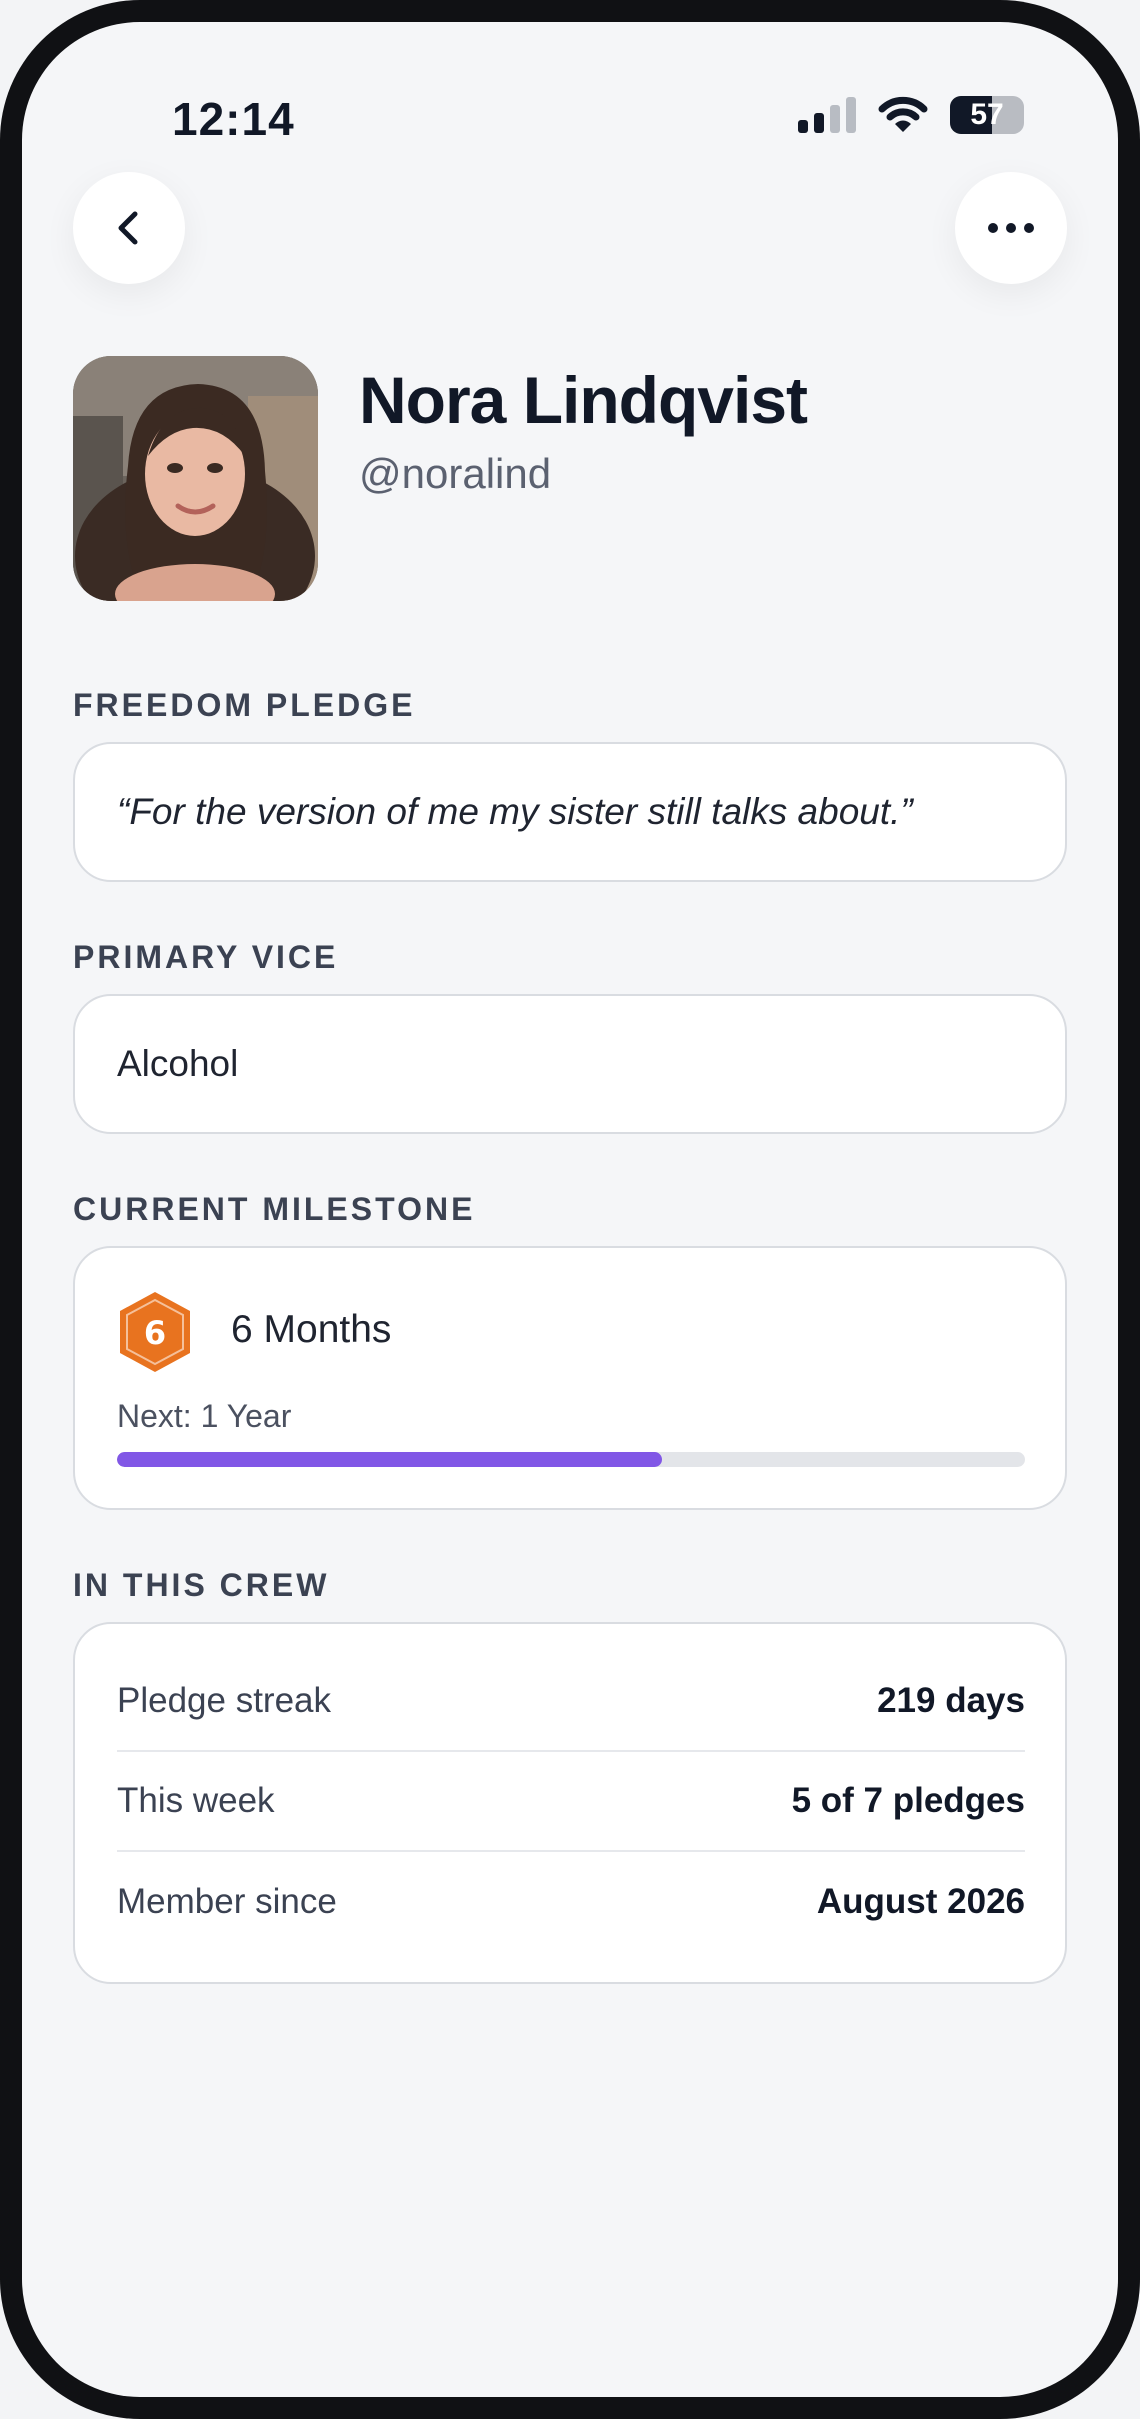  What do you see at coordinates (389, 1459) in the screenshot?
I see `milestone-progress-fill` at bounding box center [389, 1459].